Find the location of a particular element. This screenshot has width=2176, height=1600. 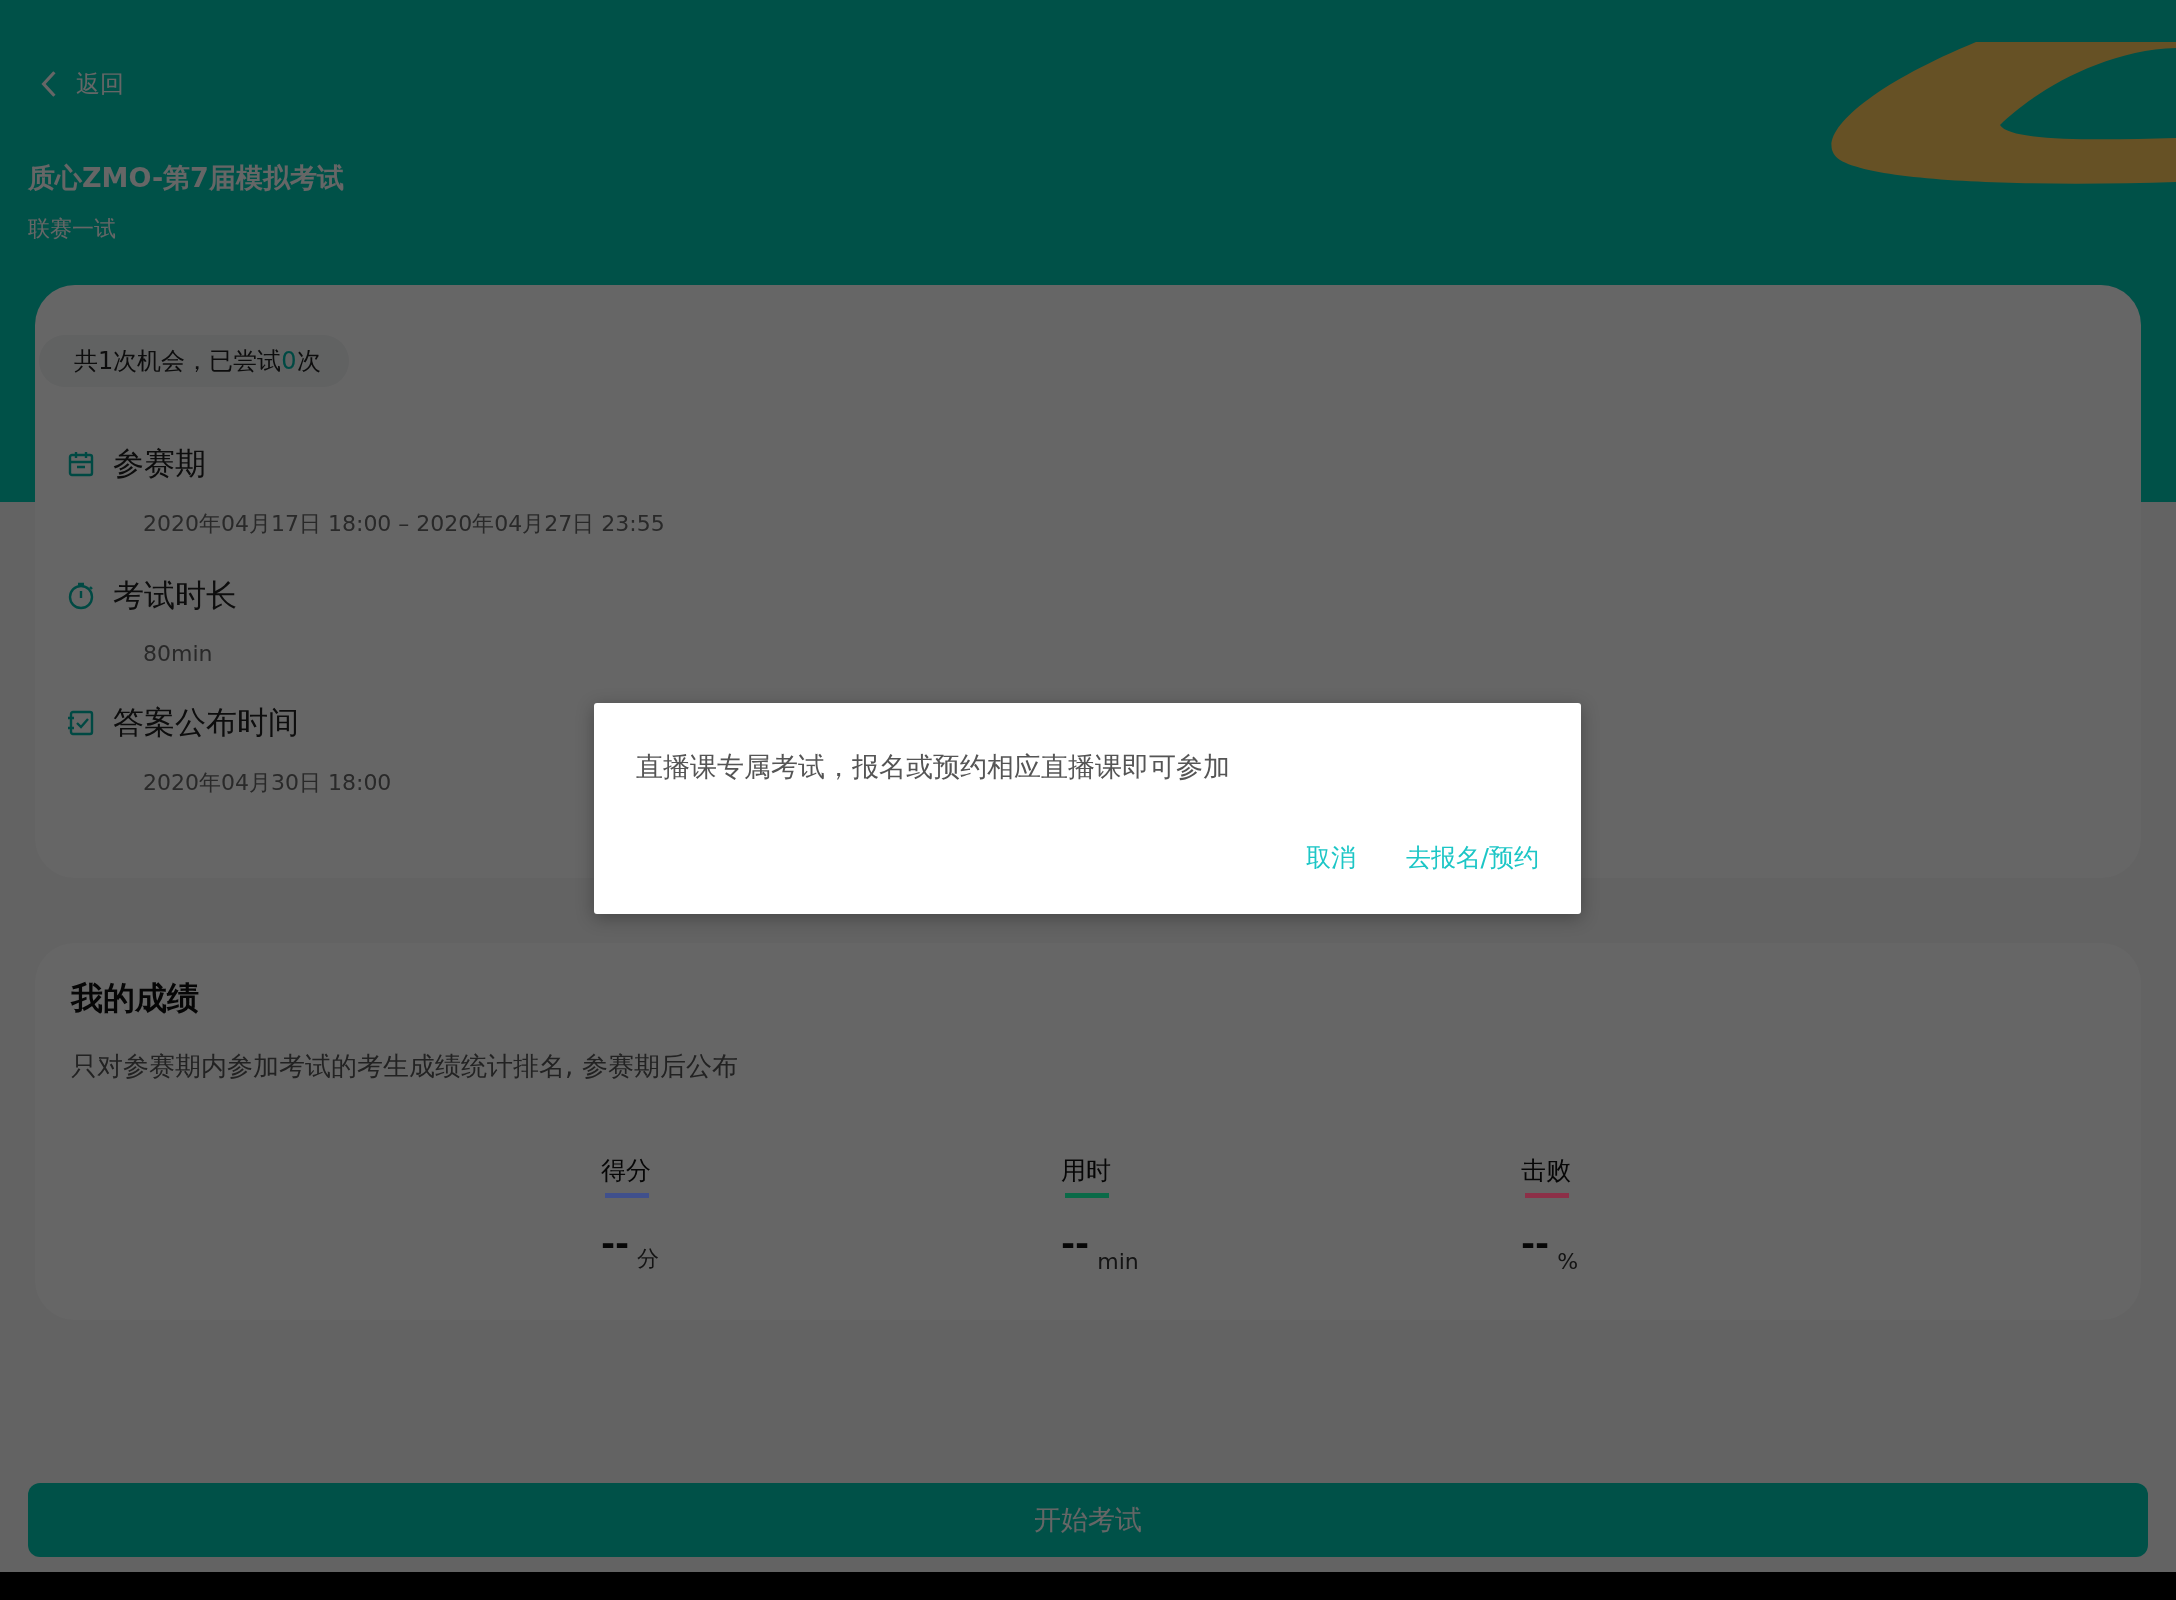

exam-title: 质心ZMO-第7届模拟考试 is located at coordinates (186, 178).